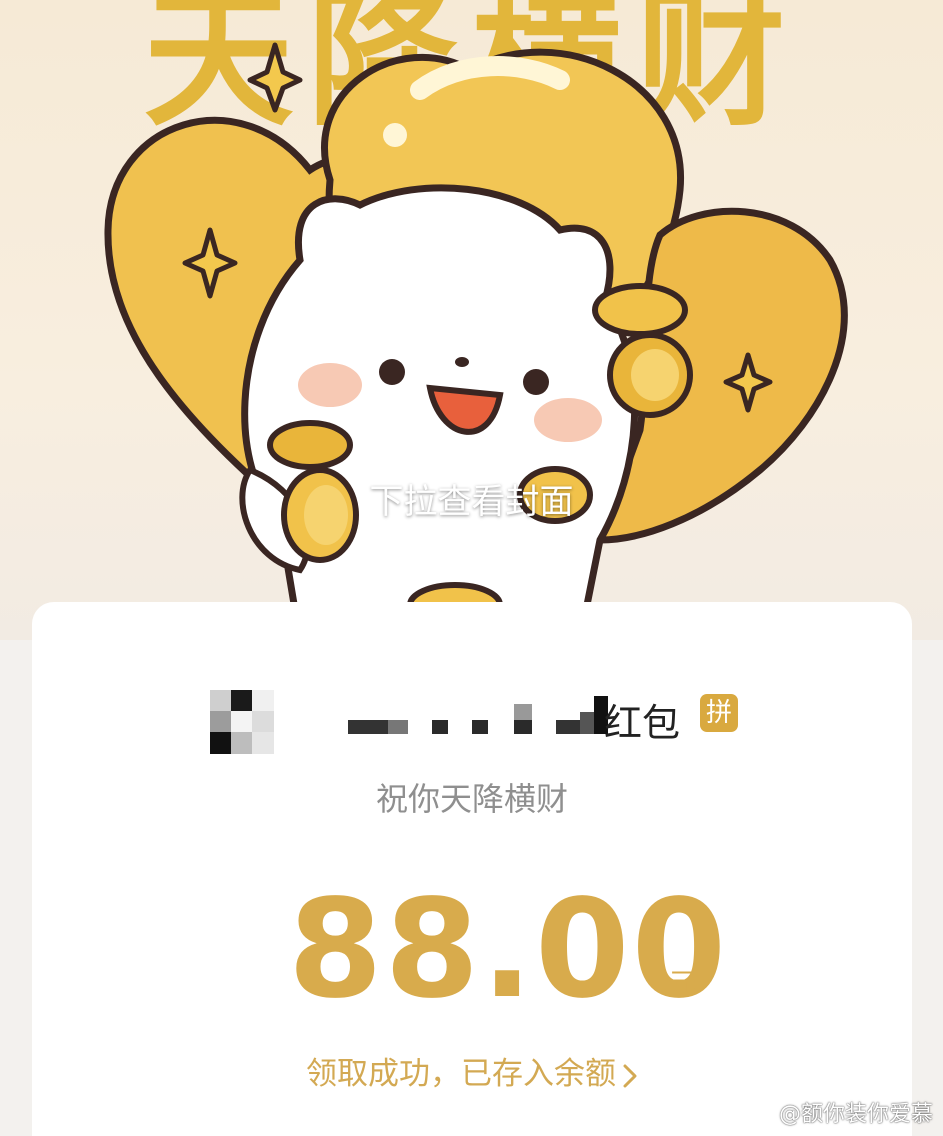  Describe the element at coordinates (642, 723) in the screenshot. I see `red-packet-label: 红包` at that location.